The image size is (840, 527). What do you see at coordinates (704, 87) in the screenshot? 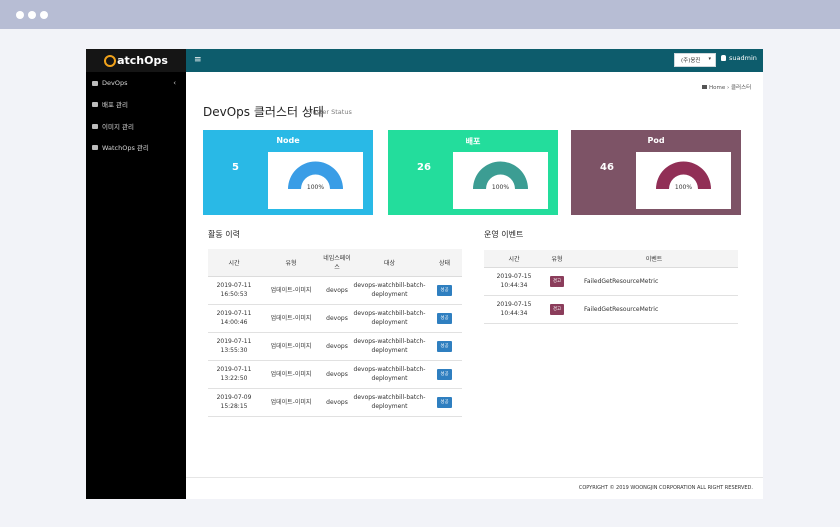
I see `home-icon` at bounding box center [704, 87].